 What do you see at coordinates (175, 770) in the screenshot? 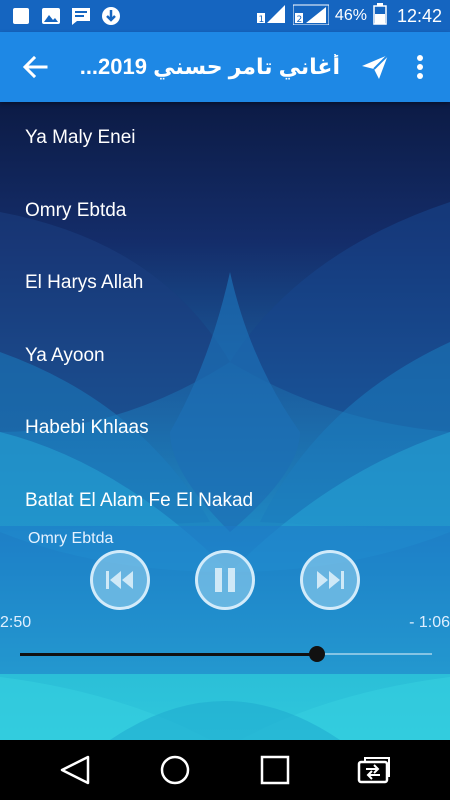
I see `home-circle-icon` at bounding box center [175, 770].